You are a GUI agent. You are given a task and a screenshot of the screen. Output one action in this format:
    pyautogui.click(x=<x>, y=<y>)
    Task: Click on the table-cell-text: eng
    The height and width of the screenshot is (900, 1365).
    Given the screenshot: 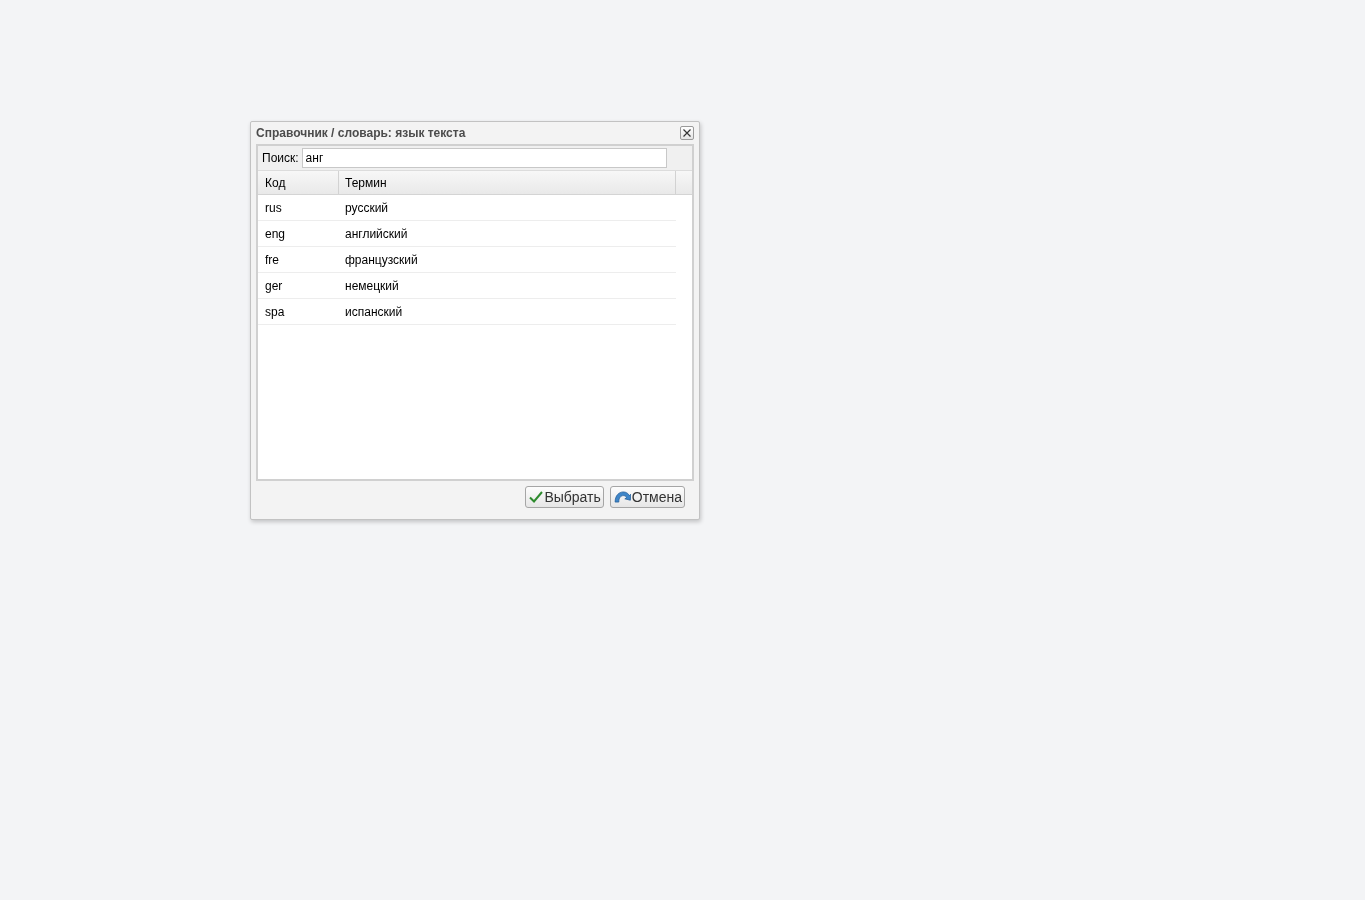 What is the action you would take?
    pyautogui.click(x=275, y=233)
    